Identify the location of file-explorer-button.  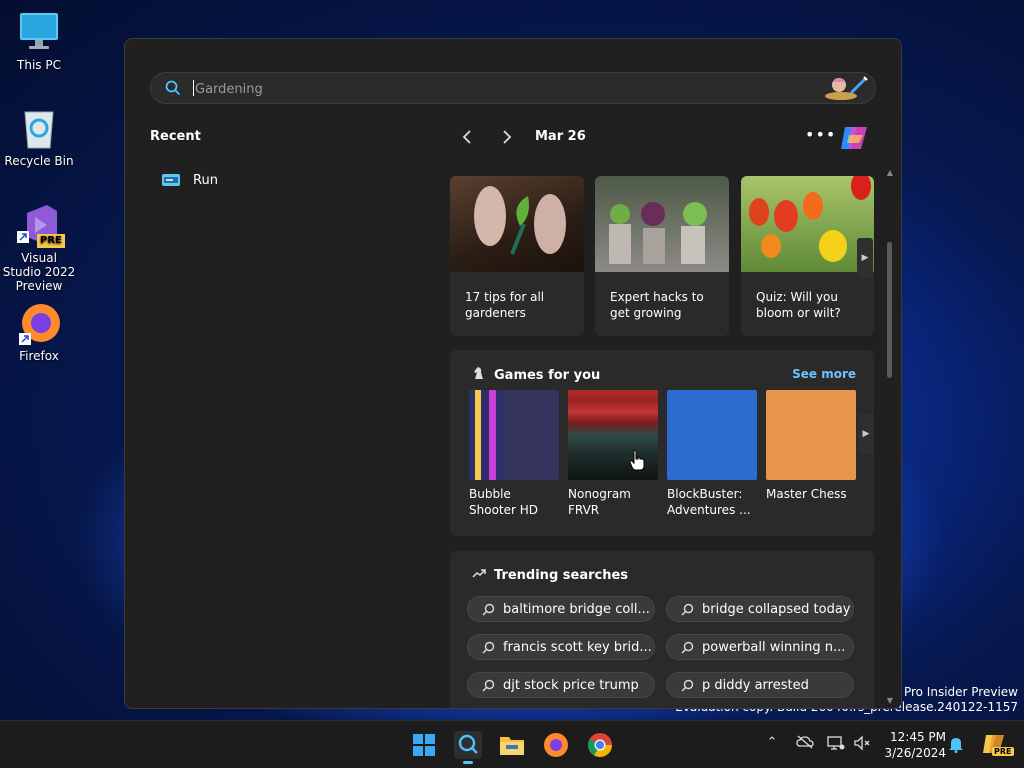
(512, 745).